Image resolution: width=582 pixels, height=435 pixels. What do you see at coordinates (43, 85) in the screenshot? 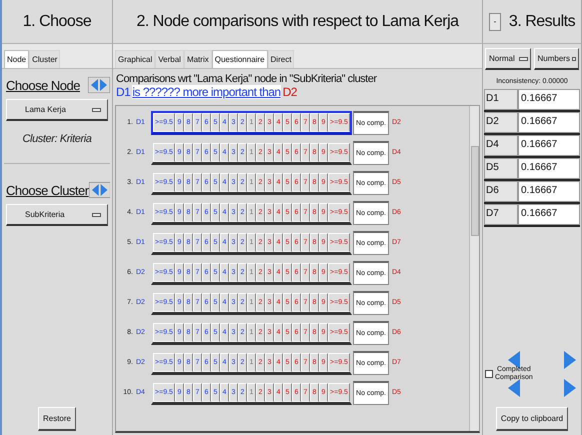
I see `choose-node-label: Choose Node` at bounding box center [43, 85].